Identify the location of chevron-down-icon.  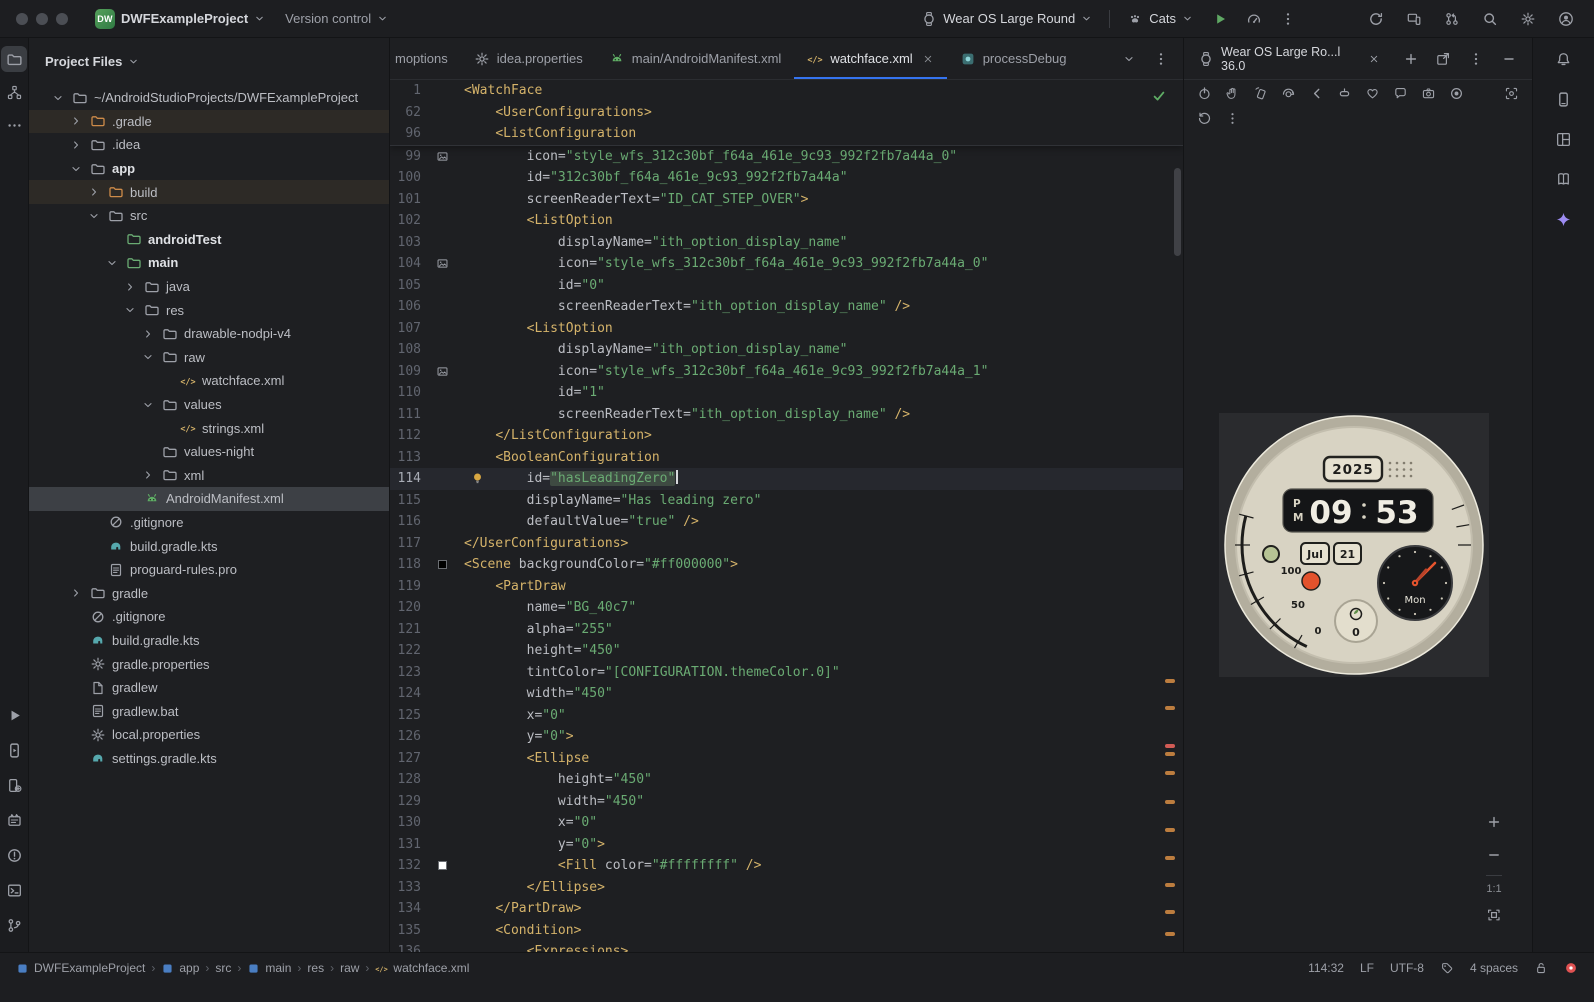
(147, 357).